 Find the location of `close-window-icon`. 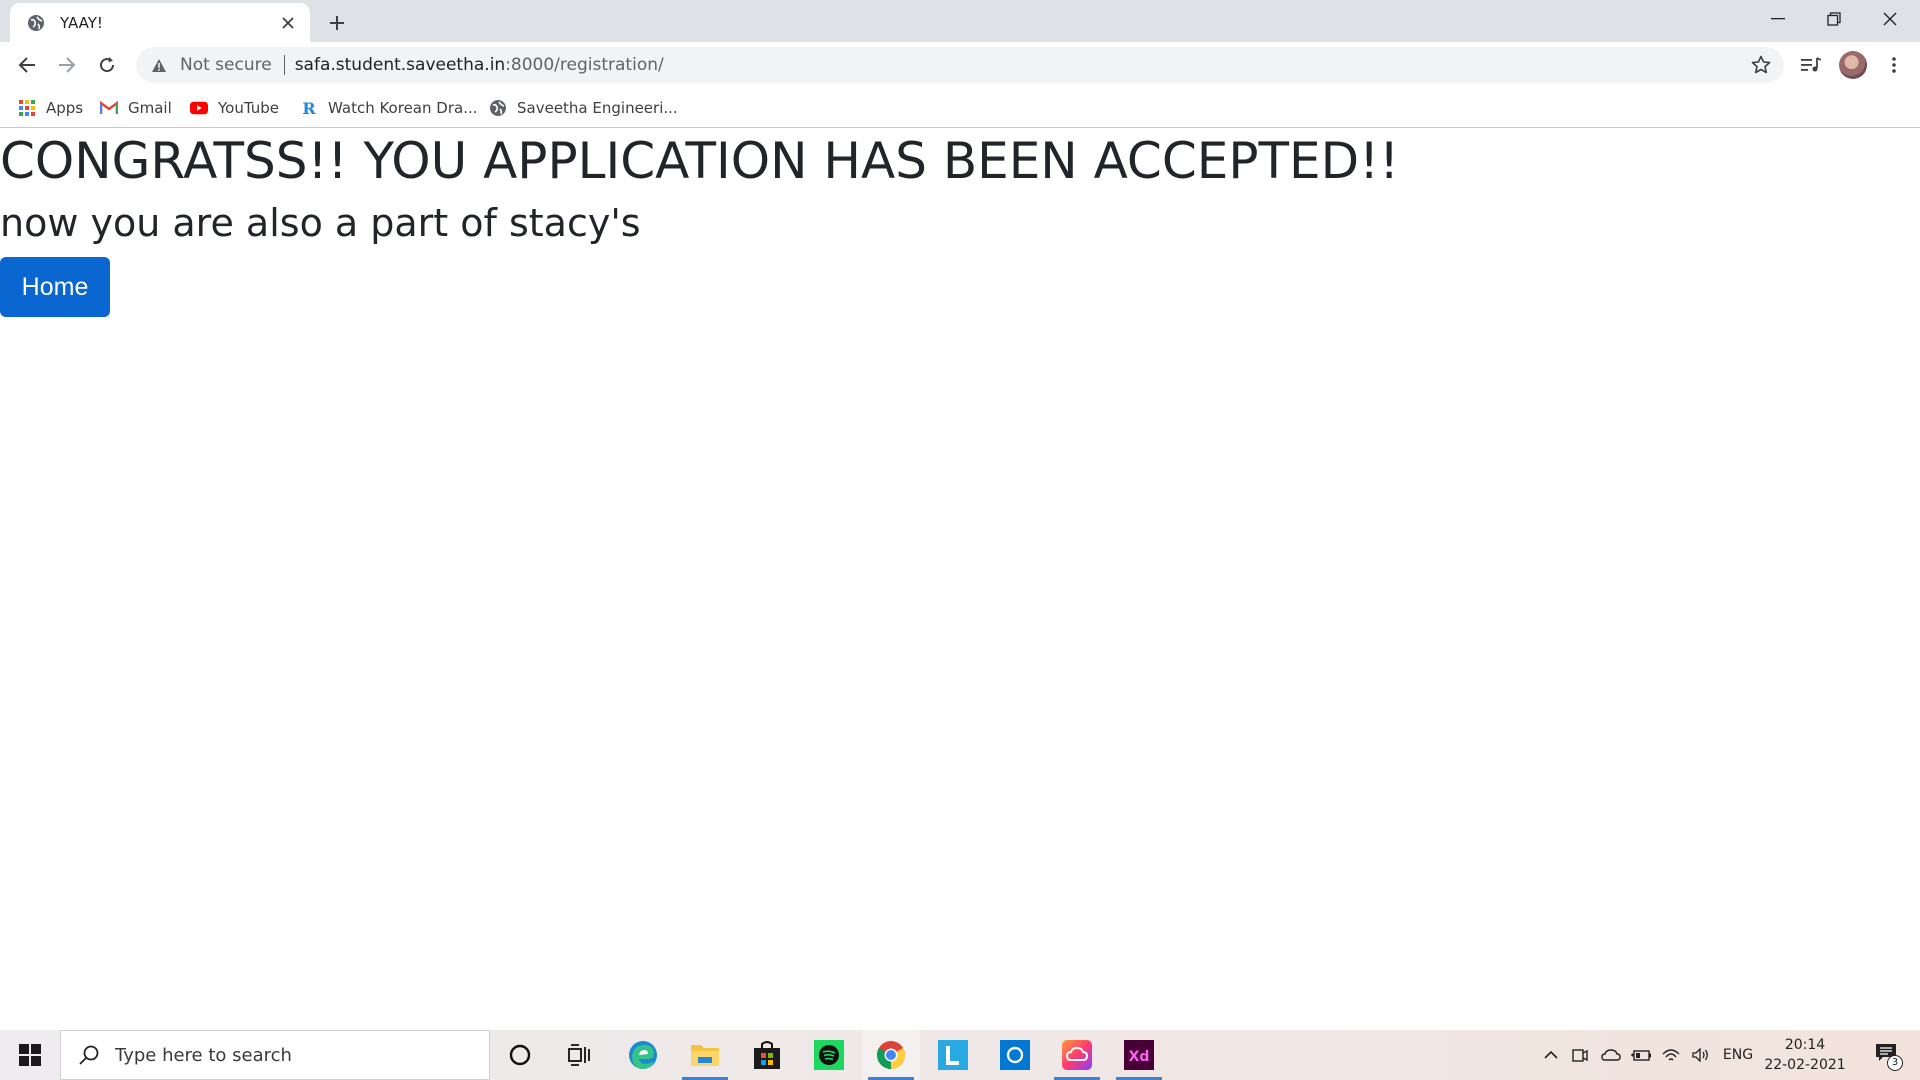

close-window-icon is located at coordinates (1890, 19).